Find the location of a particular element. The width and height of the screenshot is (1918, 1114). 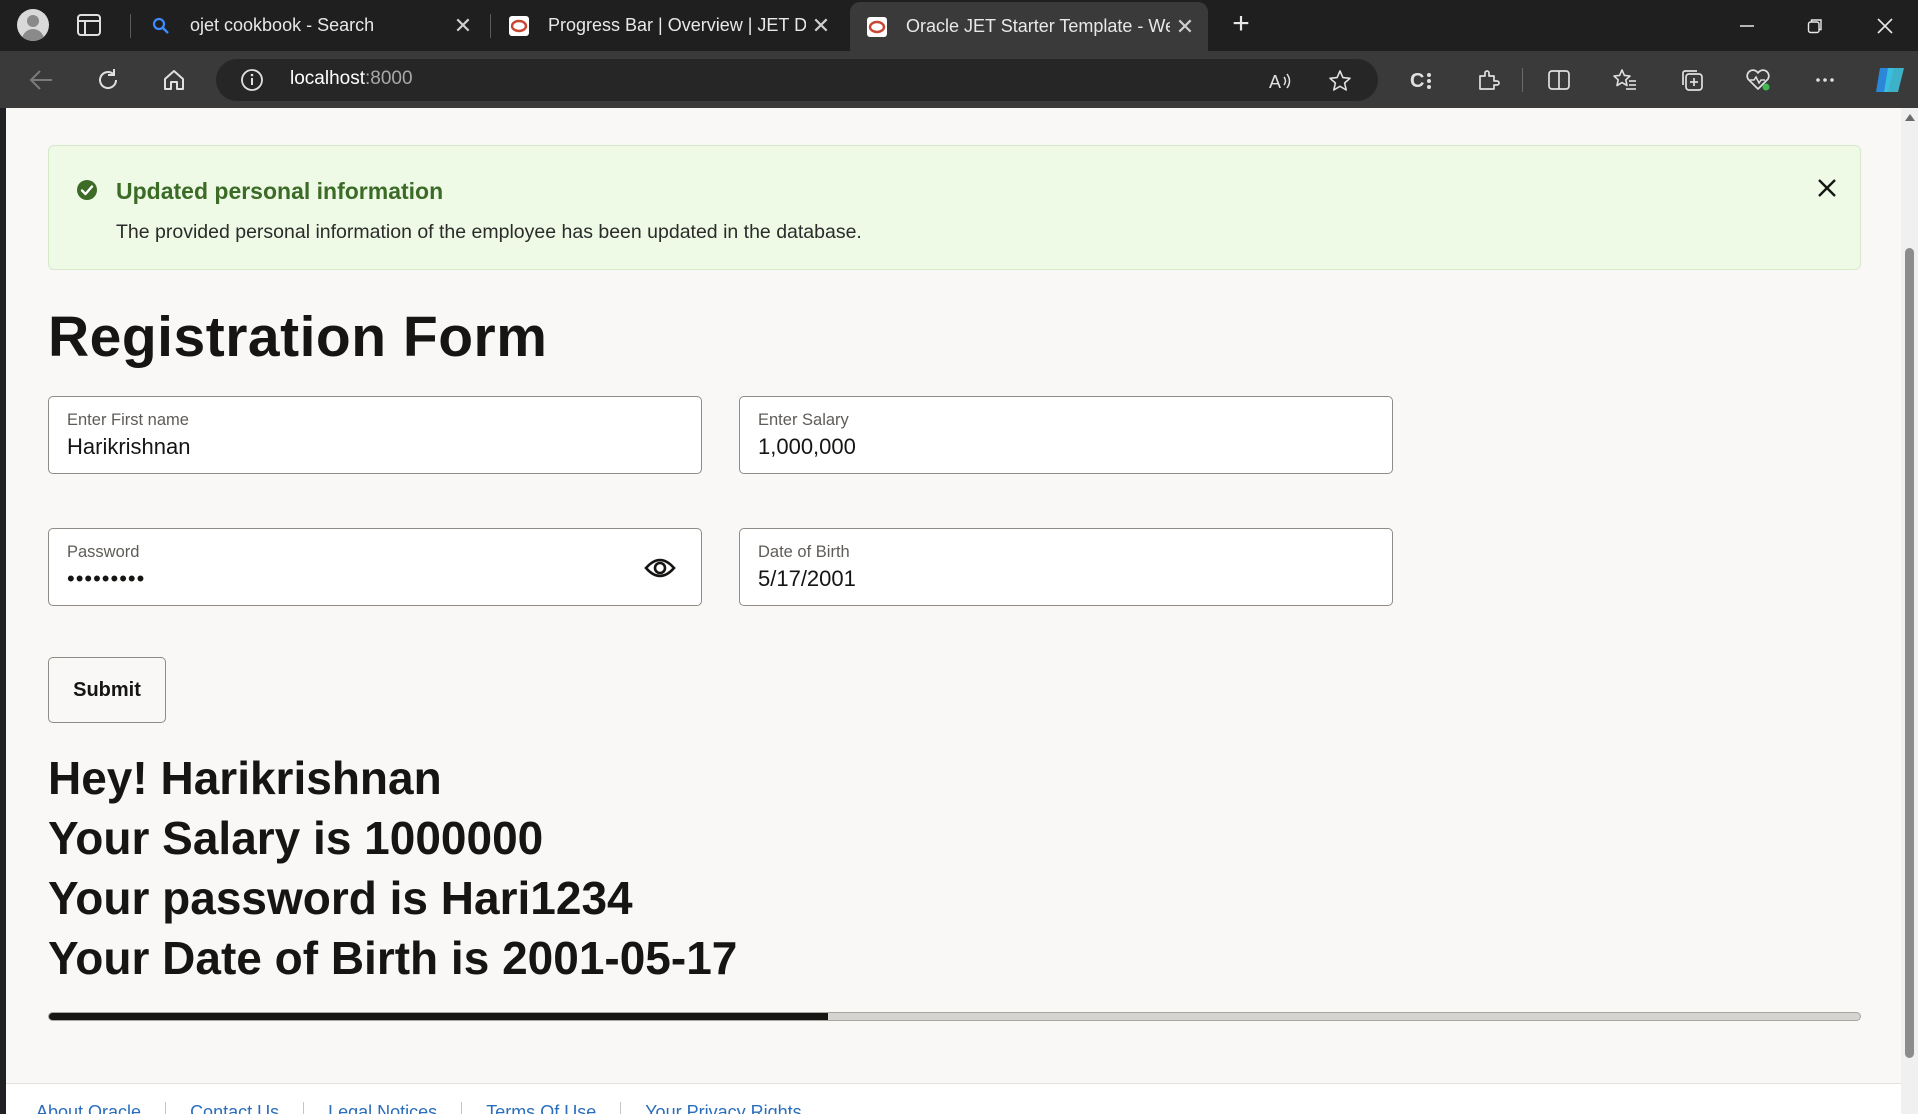

tab-starter-template: Oracle JET Starter Template - Wel ✕ is located at coordinates (1029, 26).